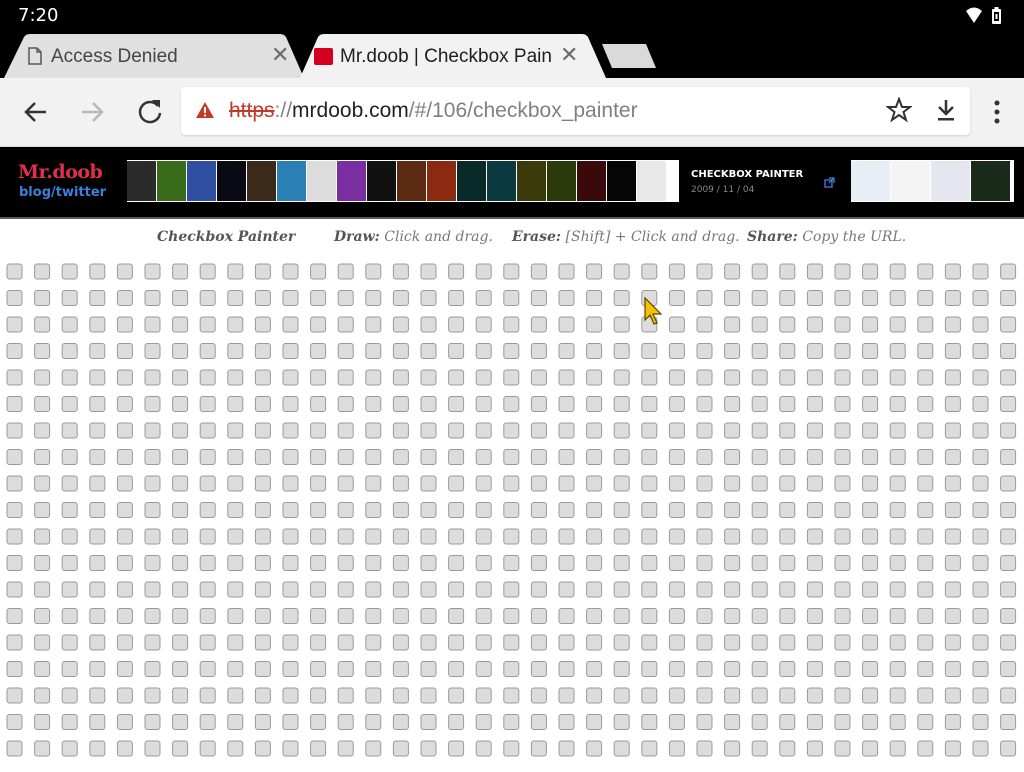 Image resolution: width=1024 pixels, height=772 pixels. I want to click on forward-arrow-icon, so click(92, 112).